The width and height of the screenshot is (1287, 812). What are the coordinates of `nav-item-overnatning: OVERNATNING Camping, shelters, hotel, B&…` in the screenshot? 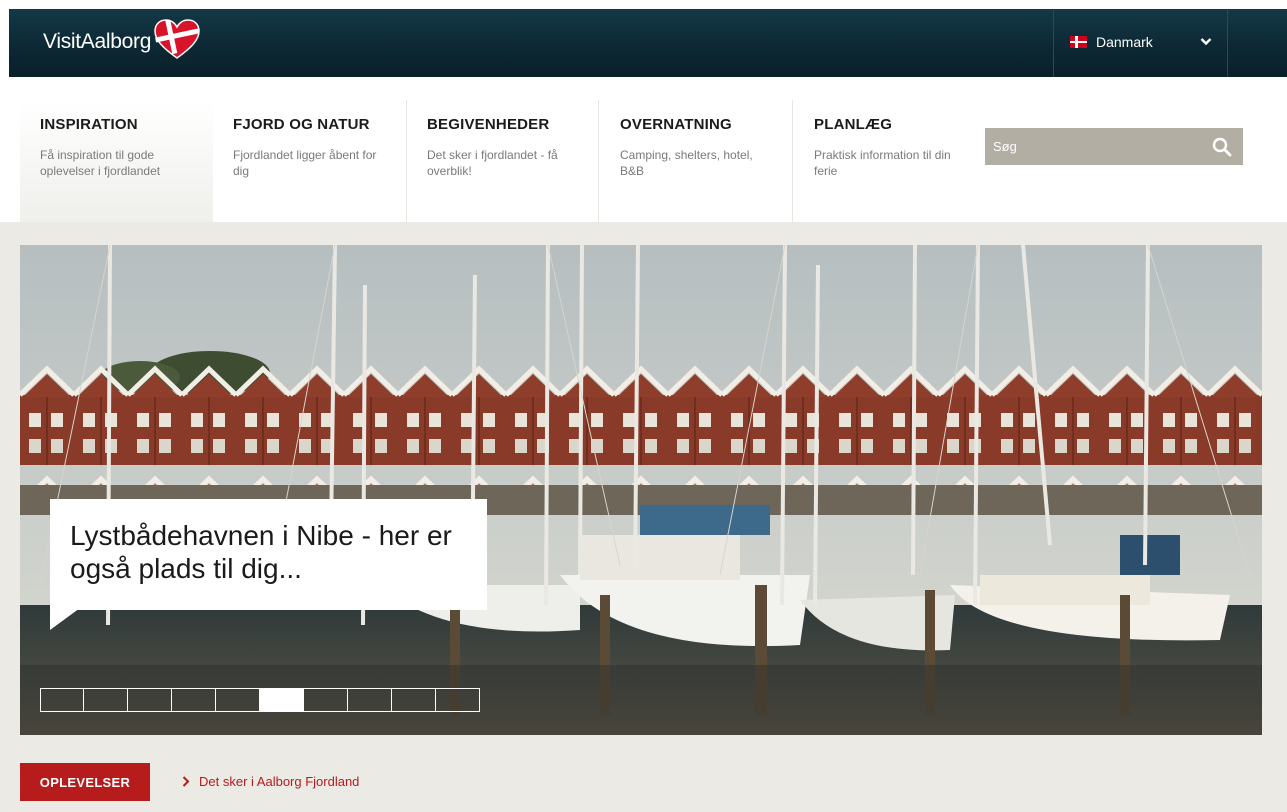 It's located at (696, 161).